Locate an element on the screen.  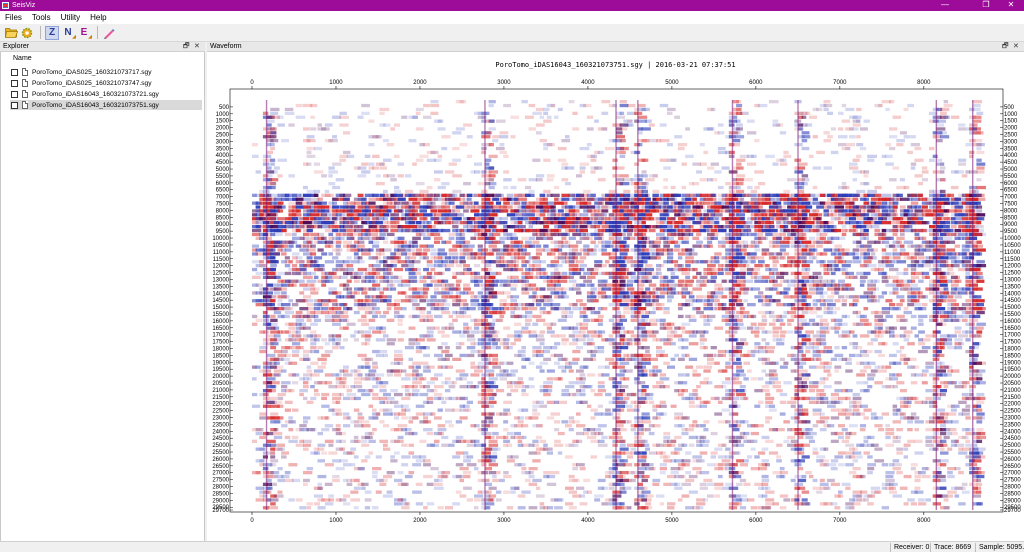
x-tick-label: 3000 is located at coordinates (504, 521).